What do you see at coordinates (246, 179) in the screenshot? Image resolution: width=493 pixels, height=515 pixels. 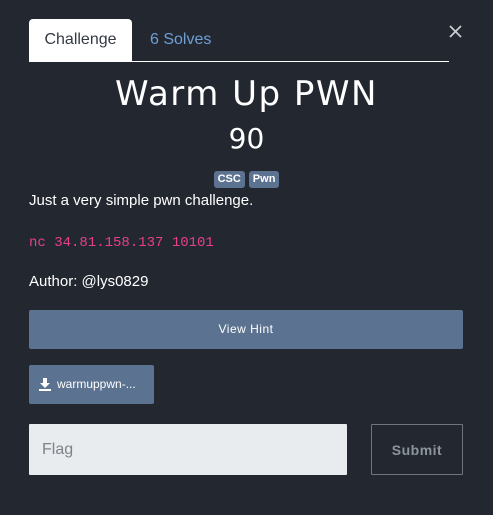 I see `challenge-tags: CSC Pwn` at bounding box center [246, 179].